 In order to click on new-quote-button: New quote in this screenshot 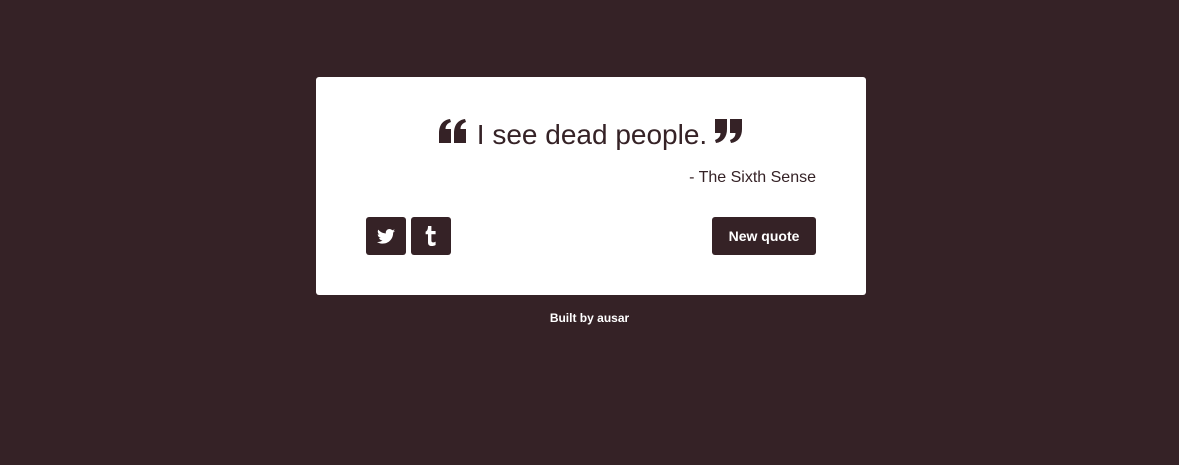, I will do `click(764, 236)`.